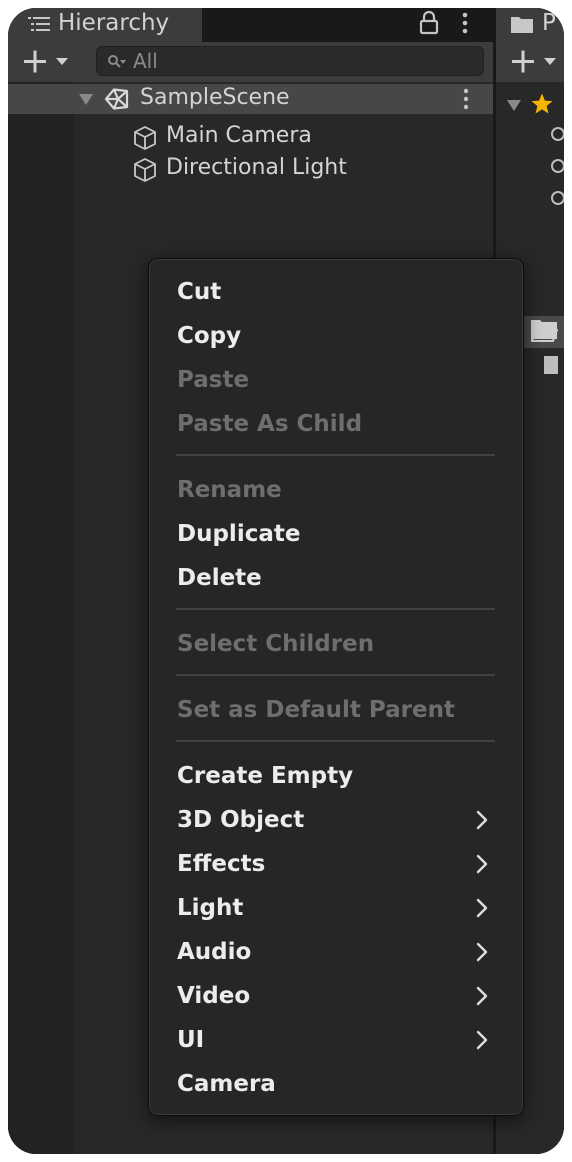  Describe the element at coordinates (250, 25) in the screenshot. I see `hierarchy-tabbar: Hierarchy` at that location.